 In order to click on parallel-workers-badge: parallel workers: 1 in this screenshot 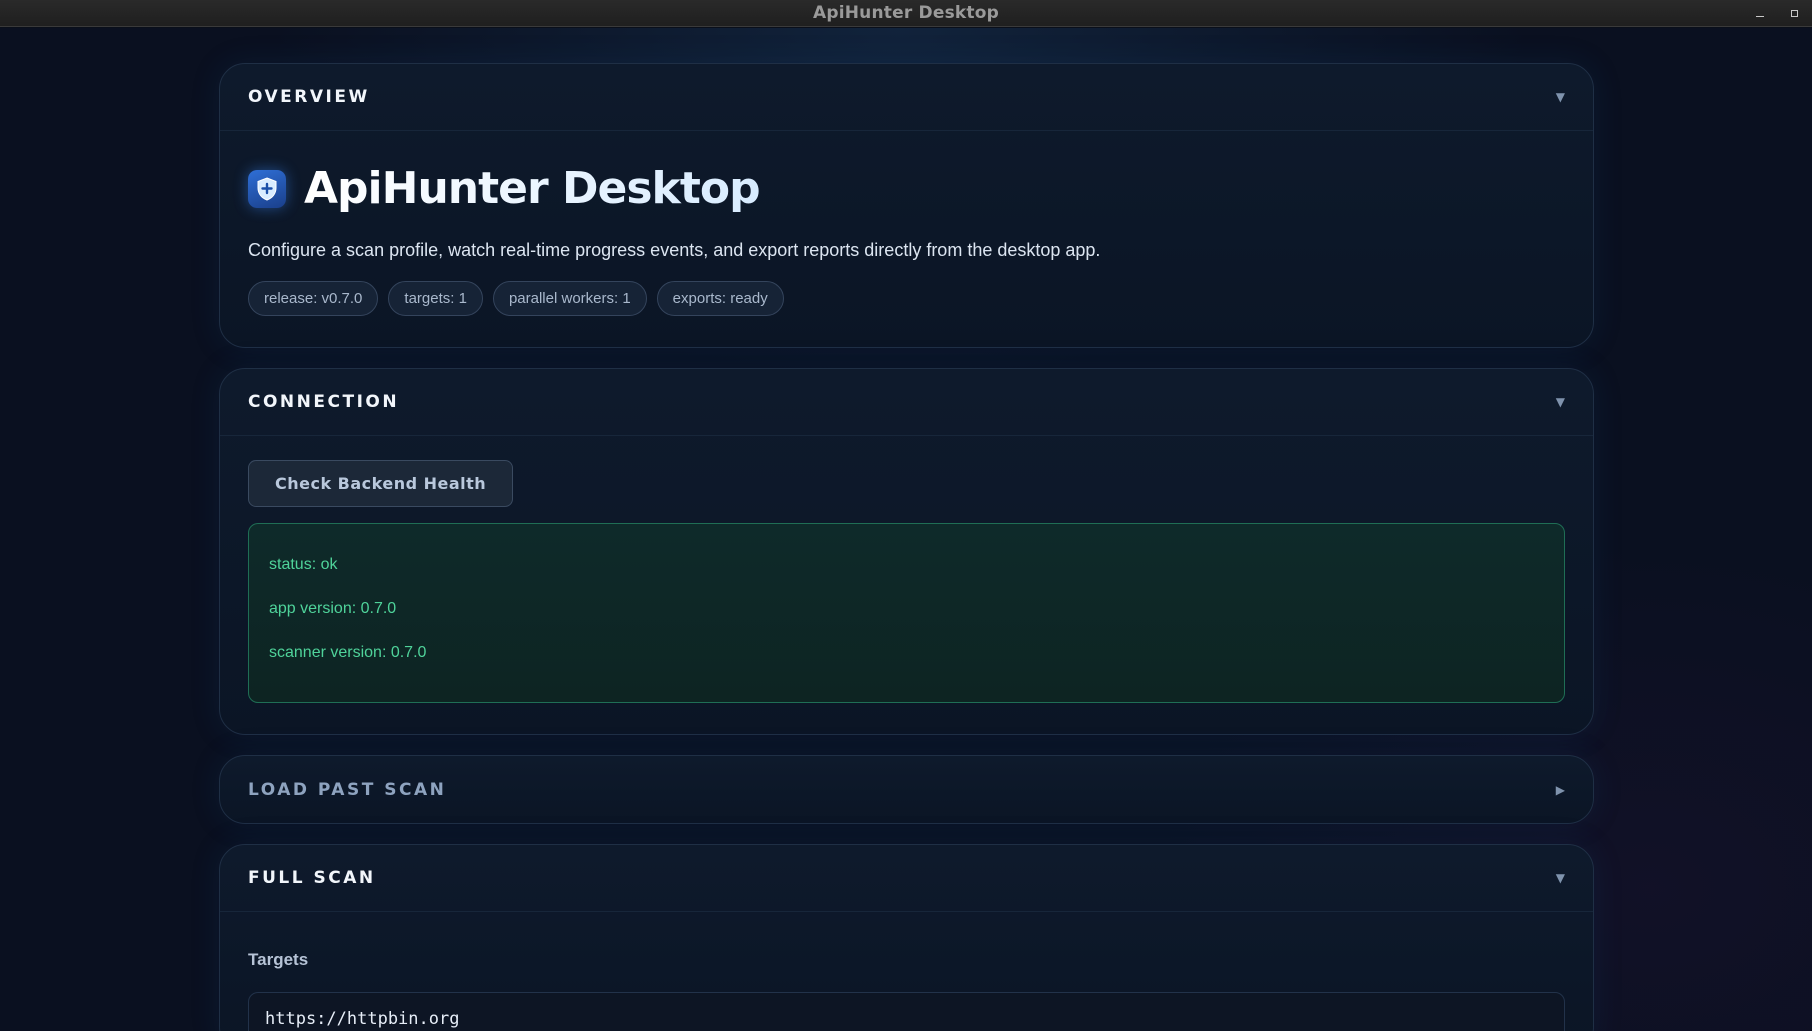, I will do `click(569, 298)`.